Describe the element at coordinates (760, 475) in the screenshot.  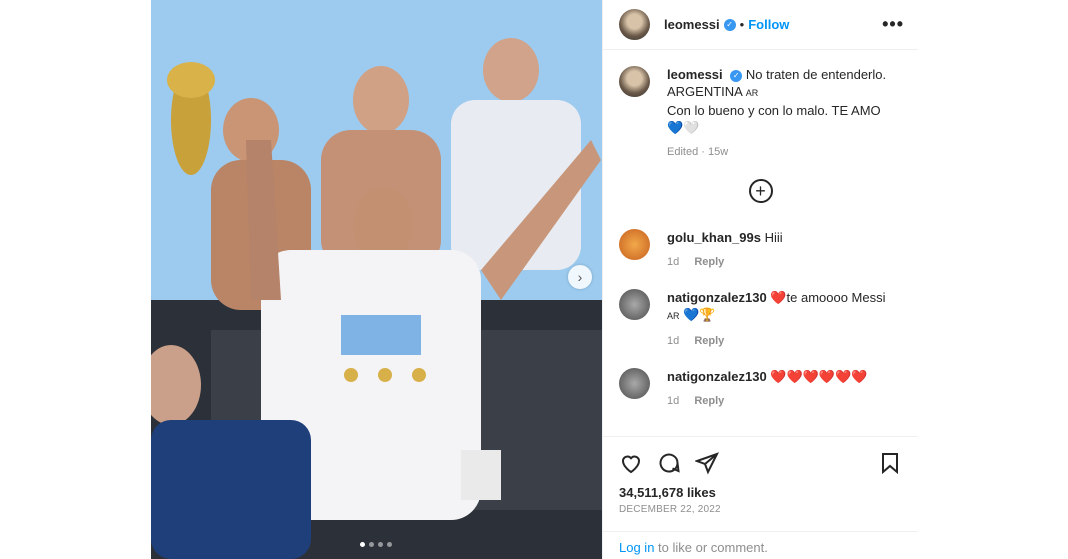
I see `actions-bar: 34,511,678 likes DECEMBER 22, 2022` at that location.